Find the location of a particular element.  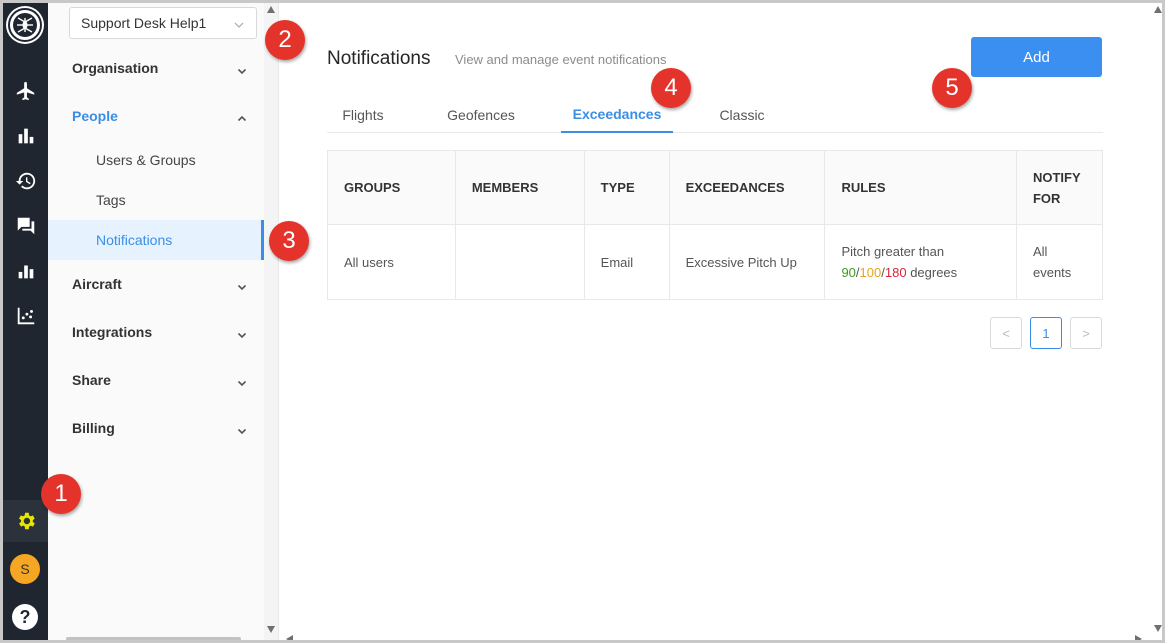

main-divider is located at coordinates (278, 321).